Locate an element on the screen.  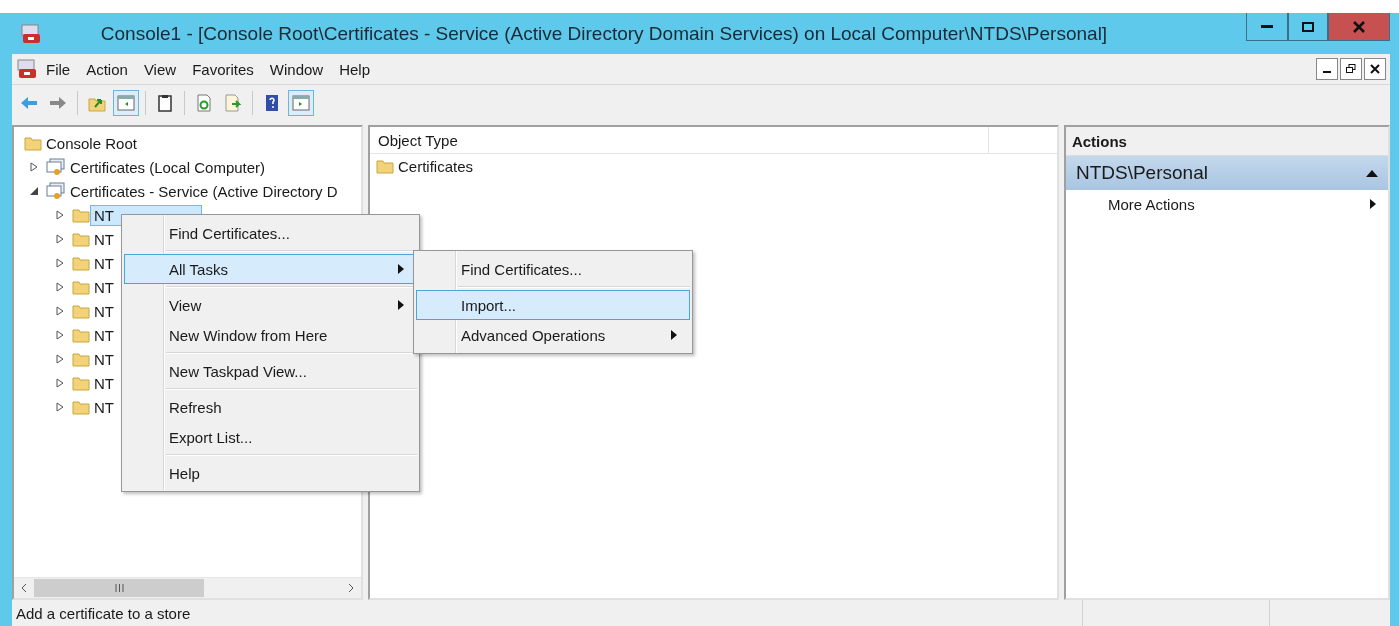
scroll-right-icon is located at coordinates (350, 588).